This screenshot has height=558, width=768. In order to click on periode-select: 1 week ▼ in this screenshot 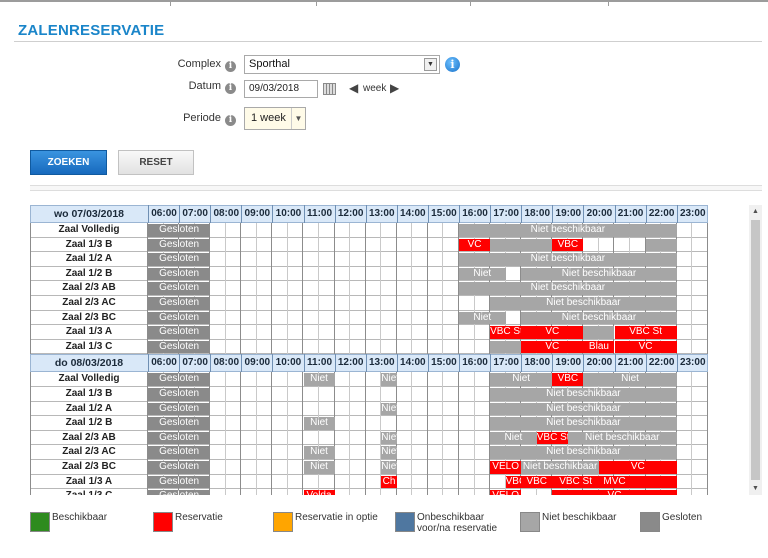, I will do `click(275, 118)`.